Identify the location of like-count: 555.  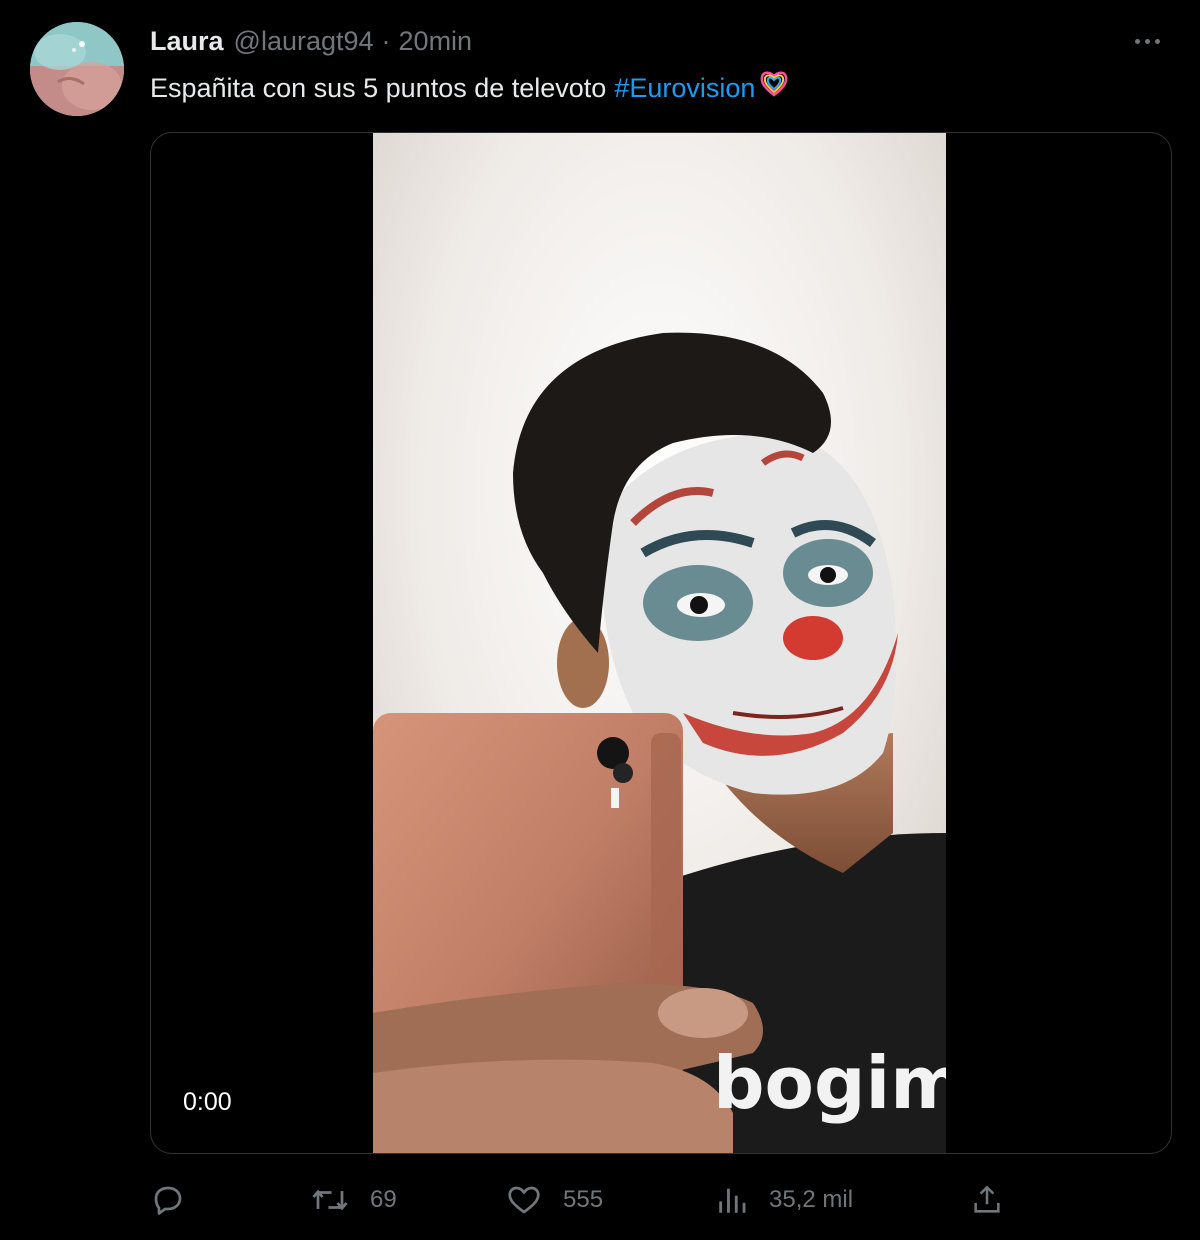
(583, 1199).